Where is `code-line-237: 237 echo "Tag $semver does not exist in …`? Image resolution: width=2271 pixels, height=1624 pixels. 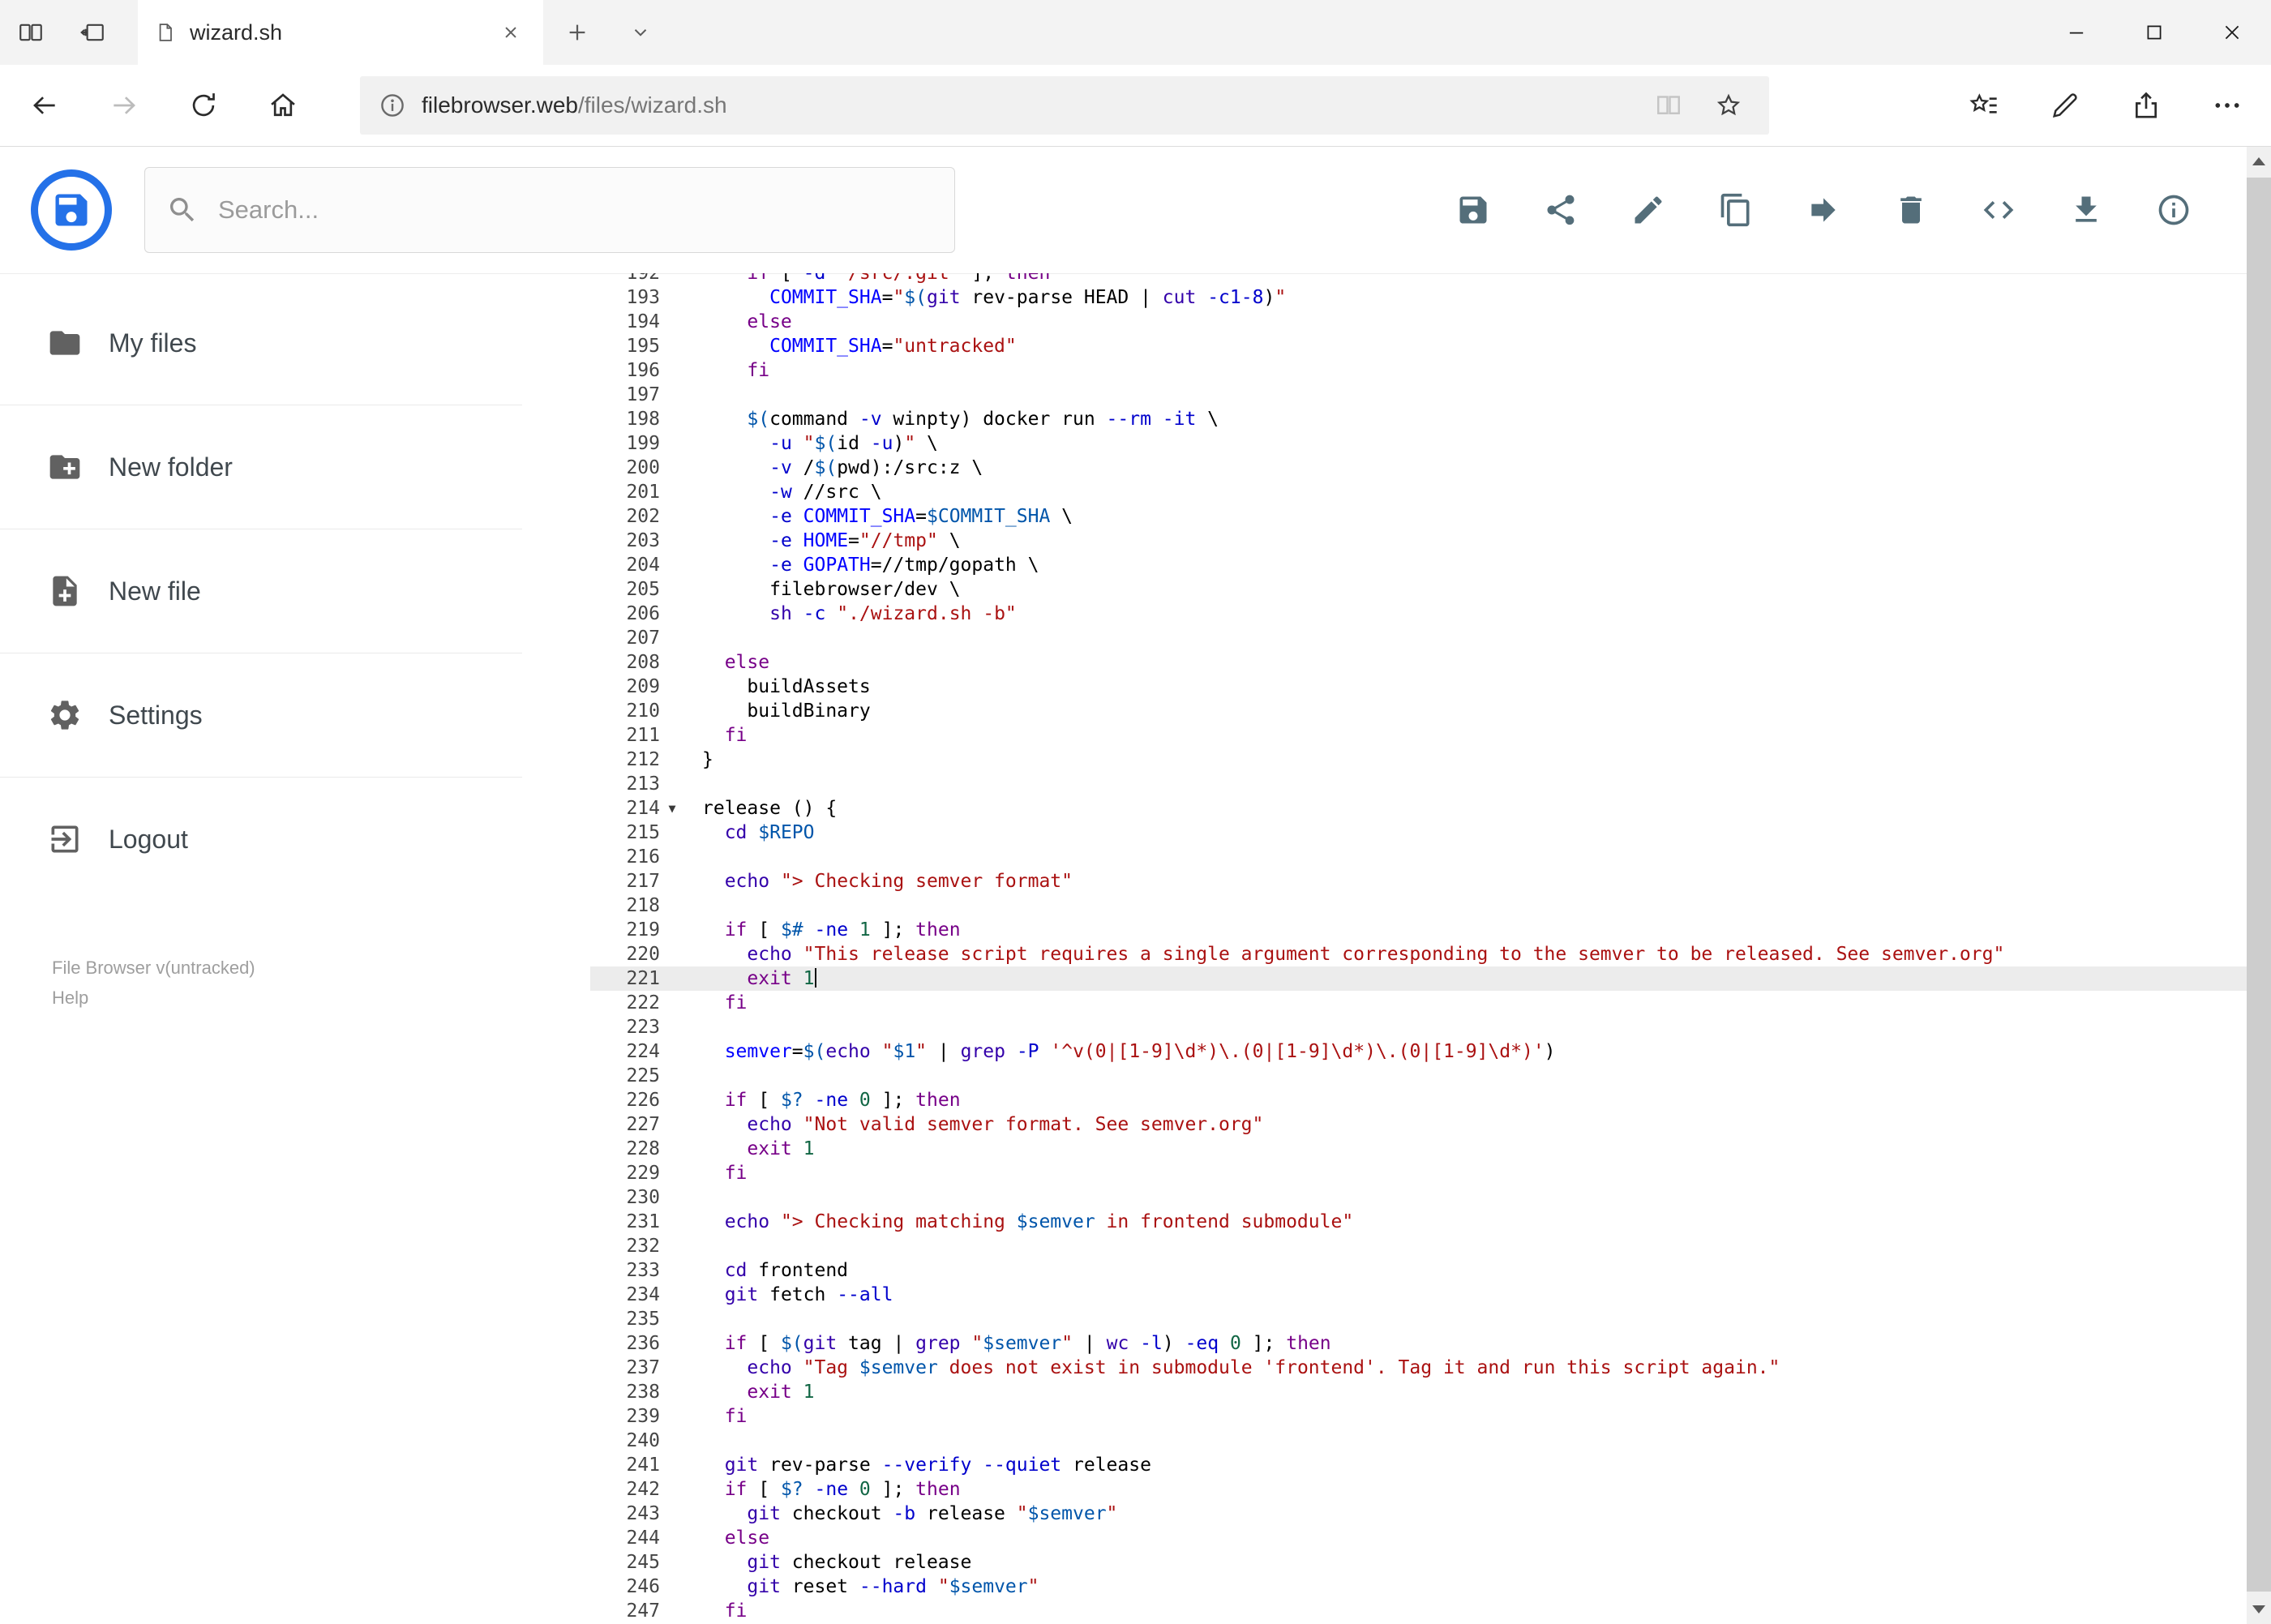
code-line-237: 237 echo "Tag $semver does not exist in … is located at coordinates (1397, 1368).